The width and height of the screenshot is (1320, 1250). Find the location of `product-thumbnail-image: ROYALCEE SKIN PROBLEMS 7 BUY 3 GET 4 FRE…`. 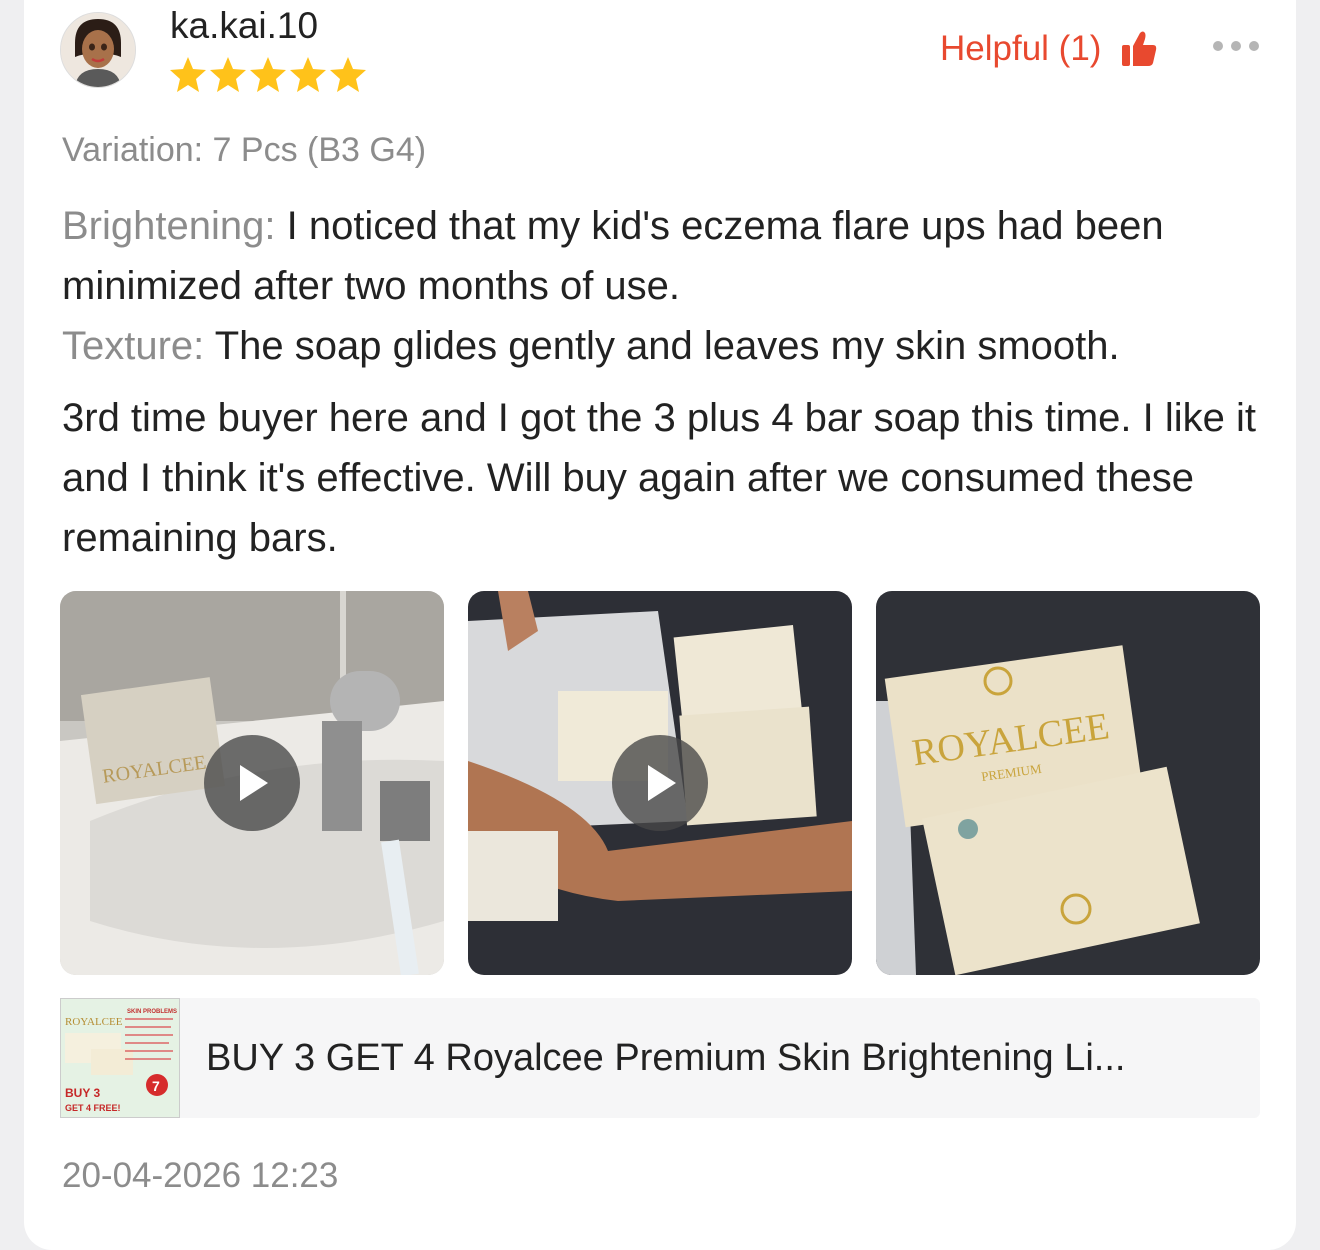

product-thumbnail-image: ROYALCEE SKIN PROBLEMS 7 BUY 3 GET 4 FRE… is located at coordinates (120, 1058).